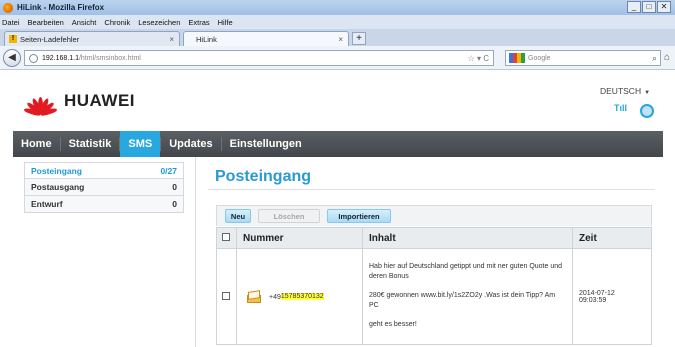 The image size is (675, 347). Describe the element at coordinates (647, 111) in the screenshot. I see `globe-icon` at that location.